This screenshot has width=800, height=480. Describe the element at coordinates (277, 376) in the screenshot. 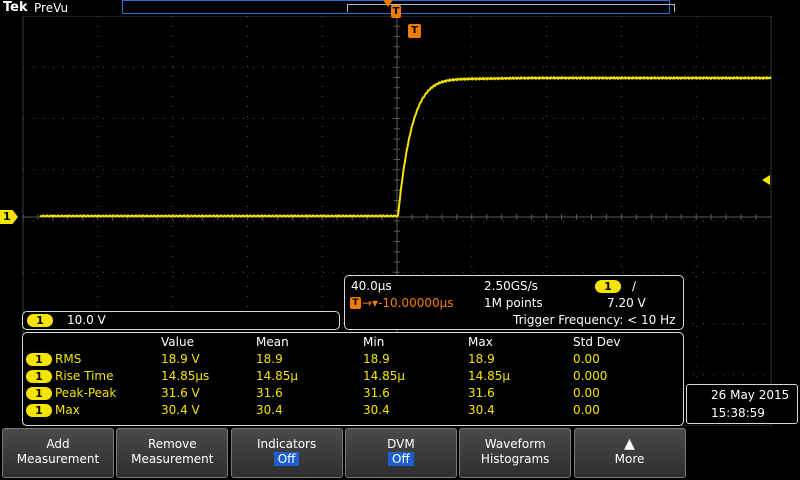

I see `measurement-mean: 14.85µ` at that location.